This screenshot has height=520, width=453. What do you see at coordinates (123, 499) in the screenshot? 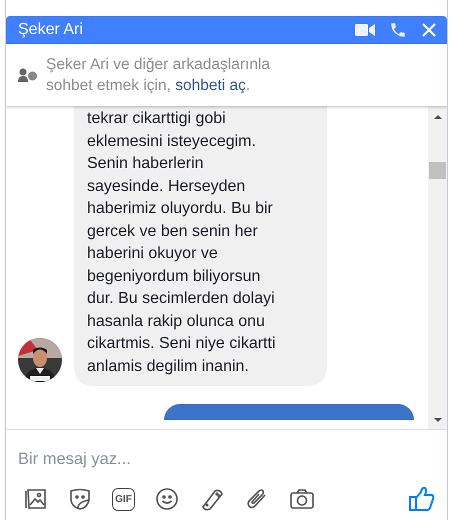
I see `gif-button: GIF` at bounding box center [123, 499].